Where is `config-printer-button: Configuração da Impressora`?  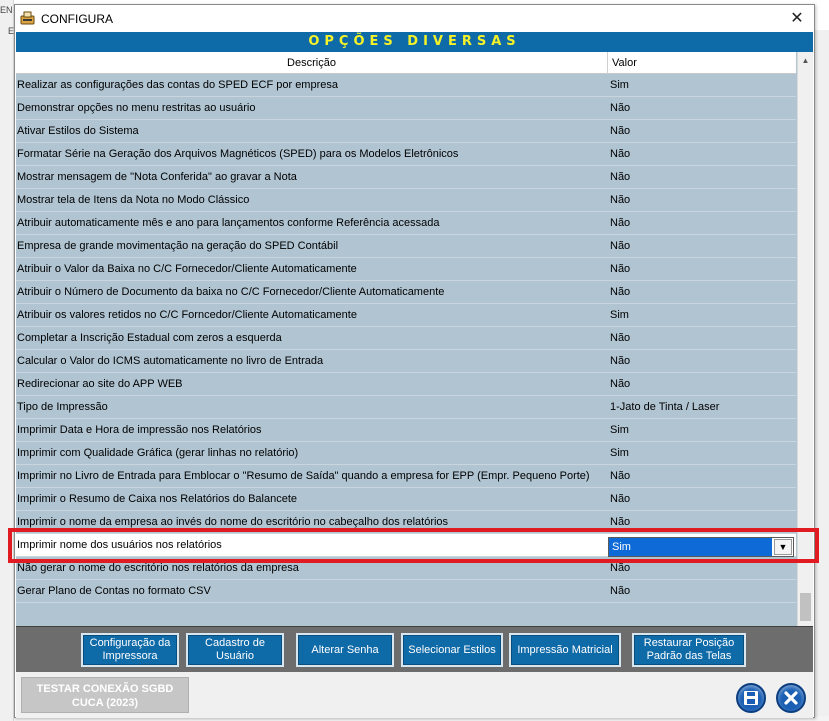 config-printer-button: Configuração da Impressora is located at coordinates (130, 650).